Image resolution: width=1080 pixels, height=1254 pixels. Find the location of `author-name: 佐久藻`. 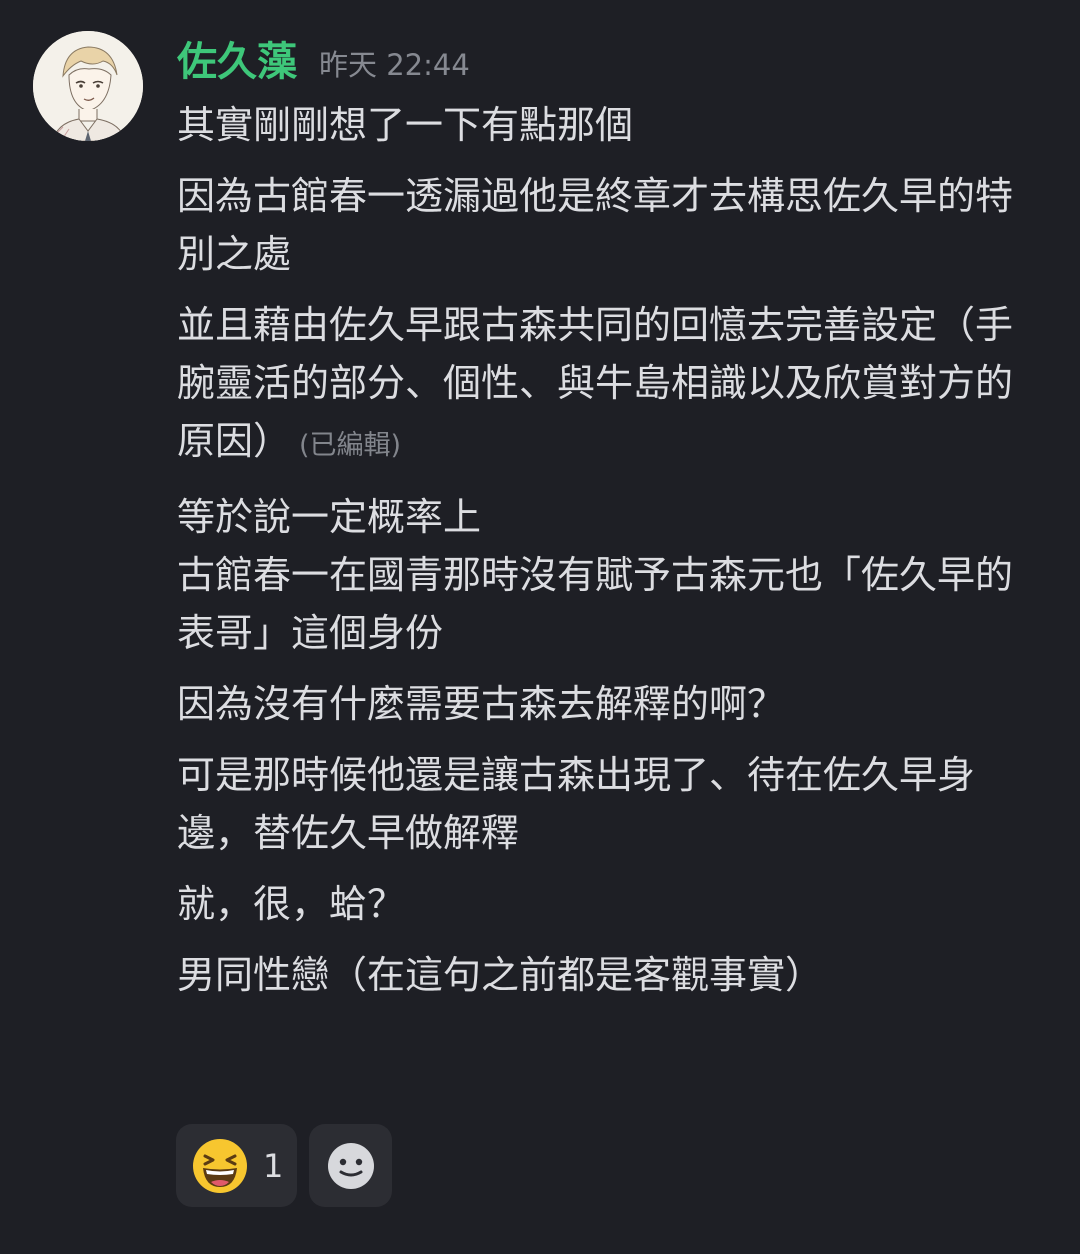

author-name: 佐久藻 is located at coordinates (237, 62).